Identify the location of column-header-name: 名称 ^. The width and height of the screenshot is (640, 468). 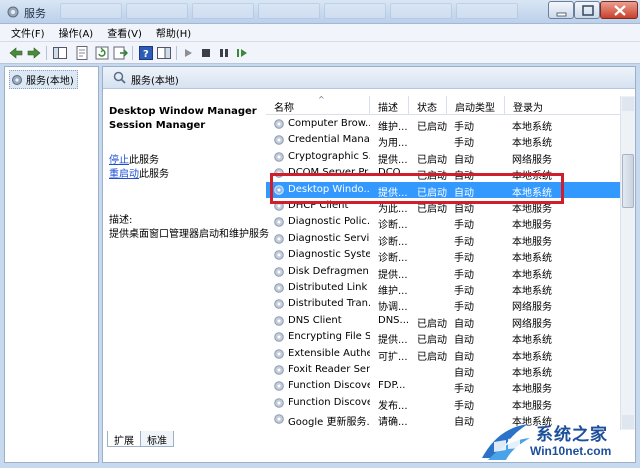
(318, 104).